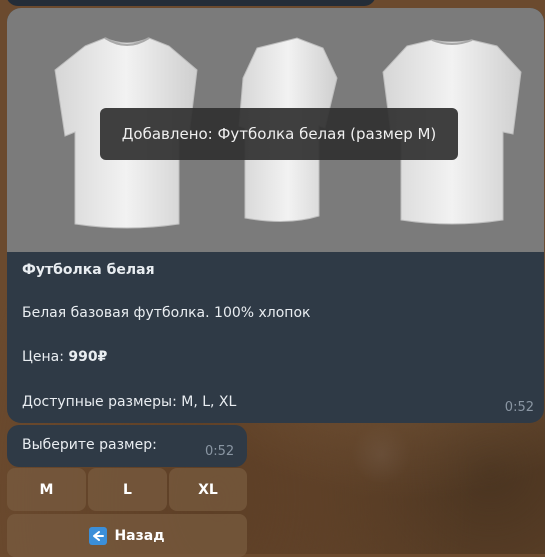  What do you see at coordinates (129, 402) in the screenshot?
I see `available-sizes: Доступные размеры: M, L, XL` at bounding box center [129, 402].